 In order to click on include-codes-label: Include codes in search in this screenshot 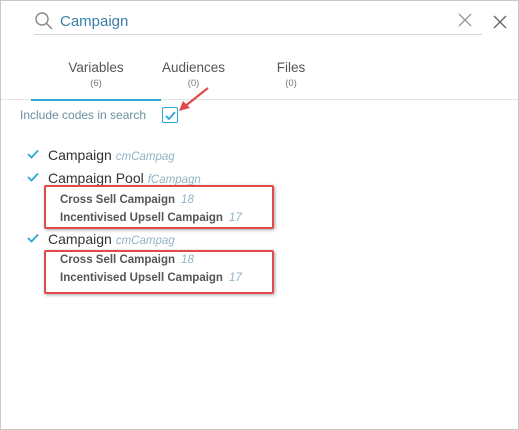, I will do `click(83, 115)`.